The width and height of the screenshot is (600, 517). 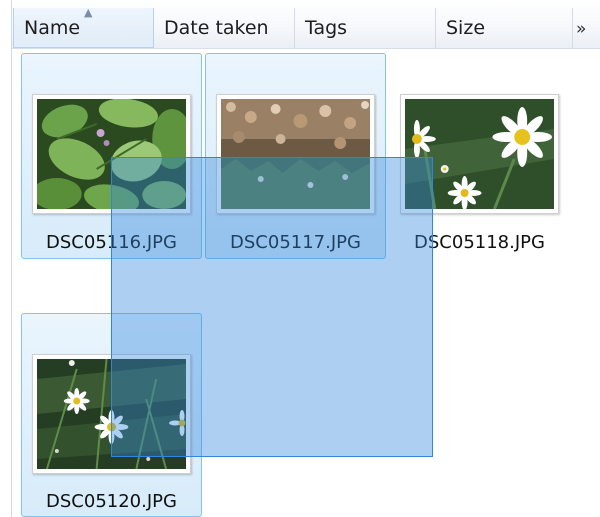 What do you see at coordinates (365, 28) in the screenshot?
I see `column-header-tags: Tags` at bounding box center [365, 28].